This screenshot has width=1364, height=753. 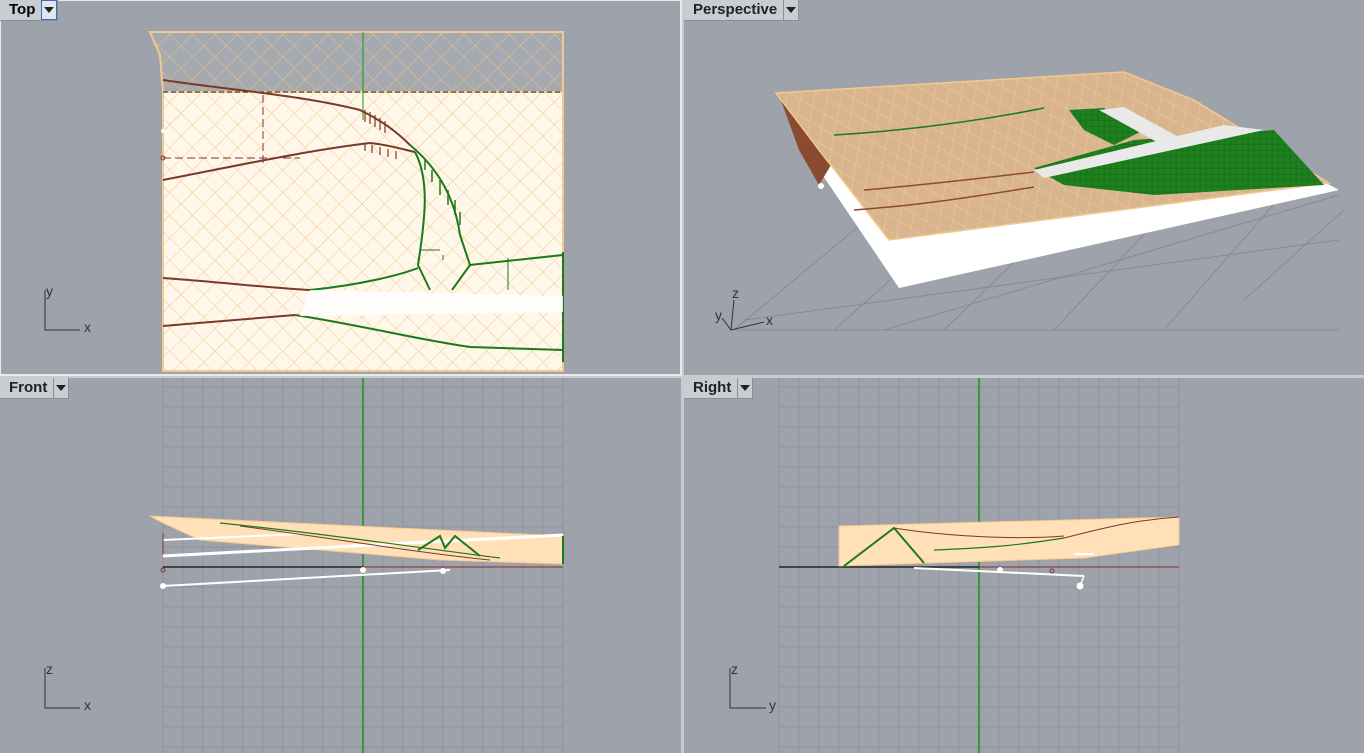 I want to click on viewport-title: Perspective, so click(x=735, y=9).